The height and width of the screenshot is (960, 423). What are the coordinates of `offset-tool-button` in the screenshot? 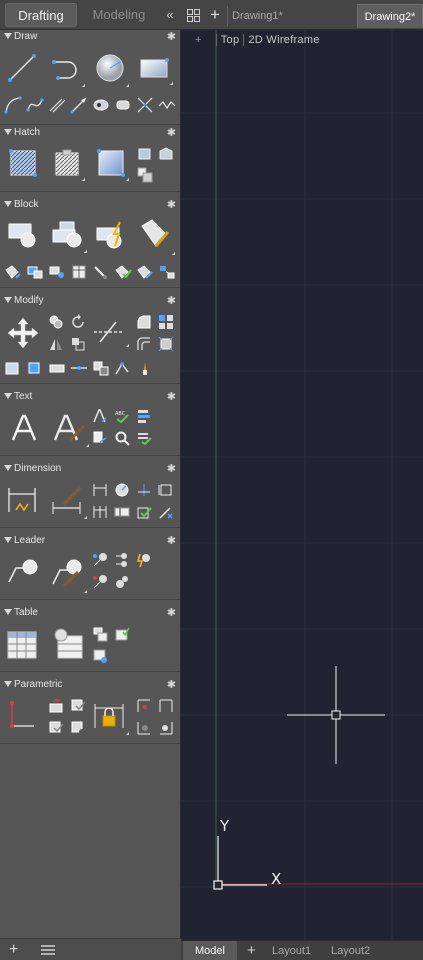 It's located at (144, 344).